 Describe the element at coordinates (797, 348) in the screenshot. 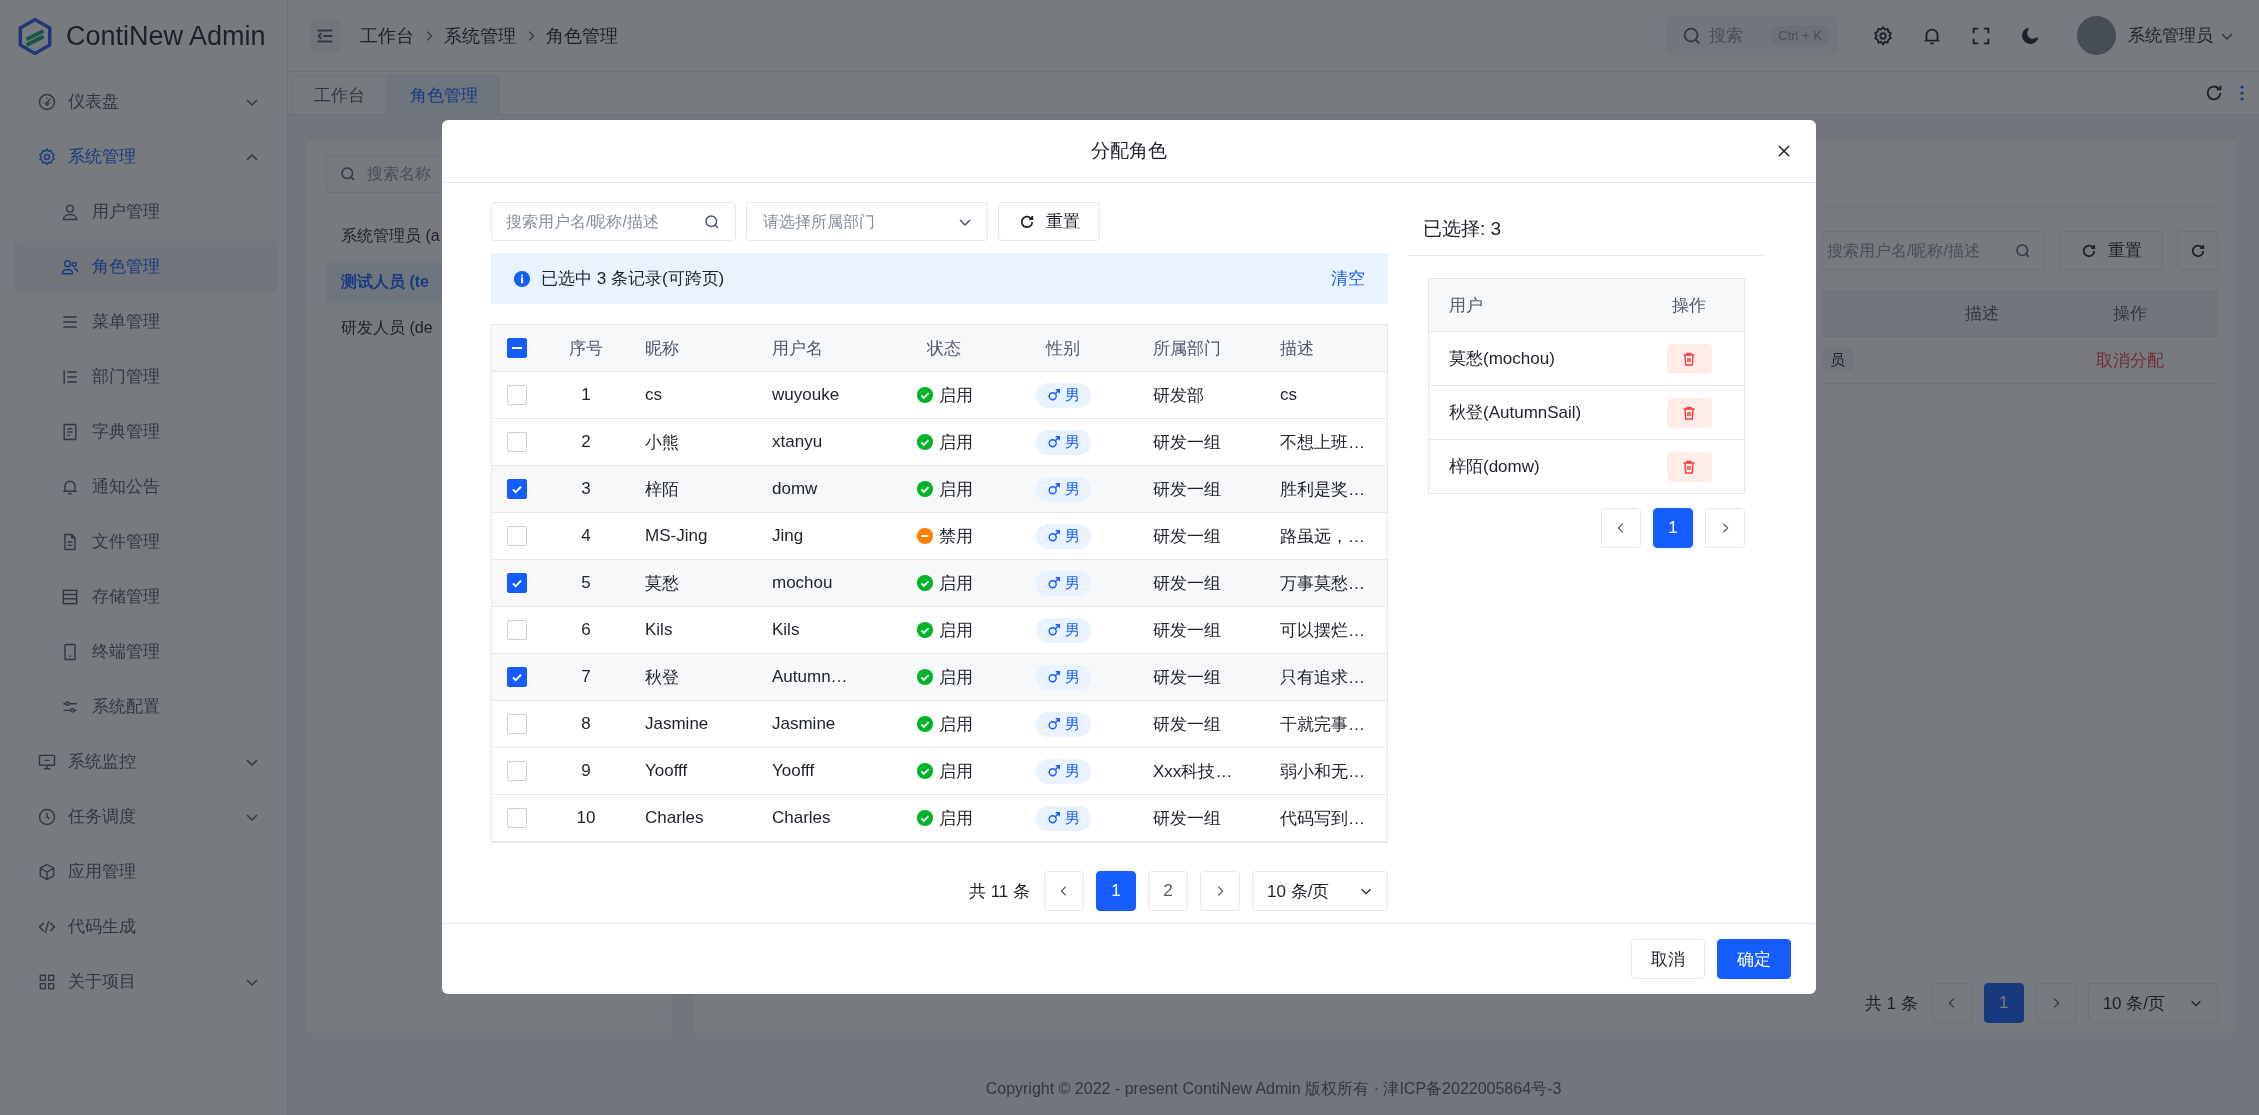

I see `column-header: 用户名` at that location.